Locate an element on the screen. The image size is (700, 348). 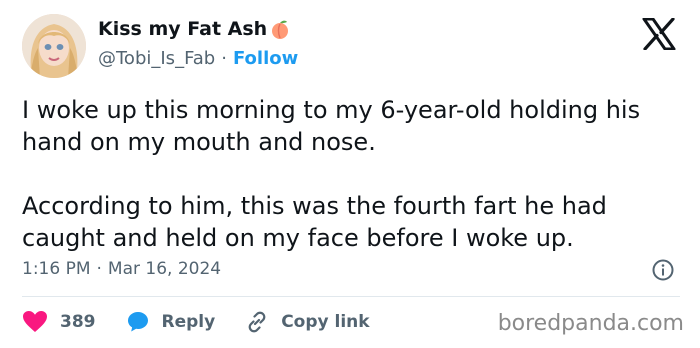
tweet-timestamp: 1:16 PM · Mar 16, 2024 is located at coordinates (121, 269).